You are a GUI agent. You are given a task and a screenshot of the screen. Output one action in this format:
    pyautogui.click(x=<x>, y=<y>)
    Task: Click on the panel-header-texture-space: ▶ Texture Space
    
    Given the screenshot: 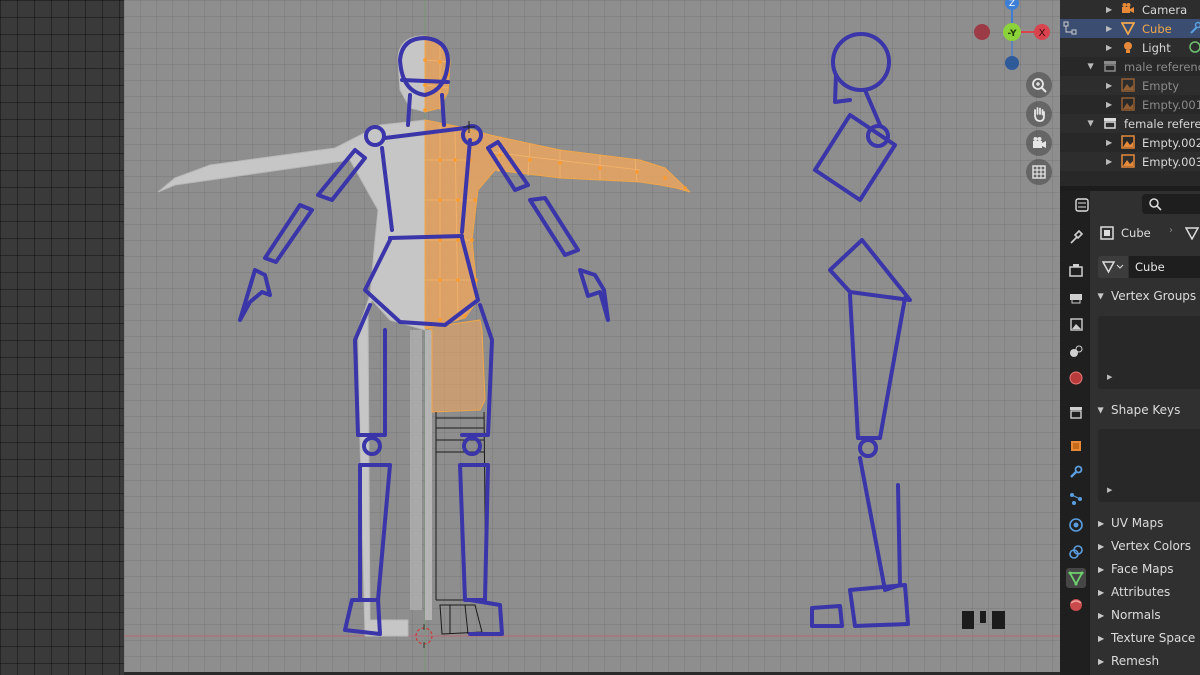 What is the action you would take?
    pyautogui.click(x=1145, y=638)
    